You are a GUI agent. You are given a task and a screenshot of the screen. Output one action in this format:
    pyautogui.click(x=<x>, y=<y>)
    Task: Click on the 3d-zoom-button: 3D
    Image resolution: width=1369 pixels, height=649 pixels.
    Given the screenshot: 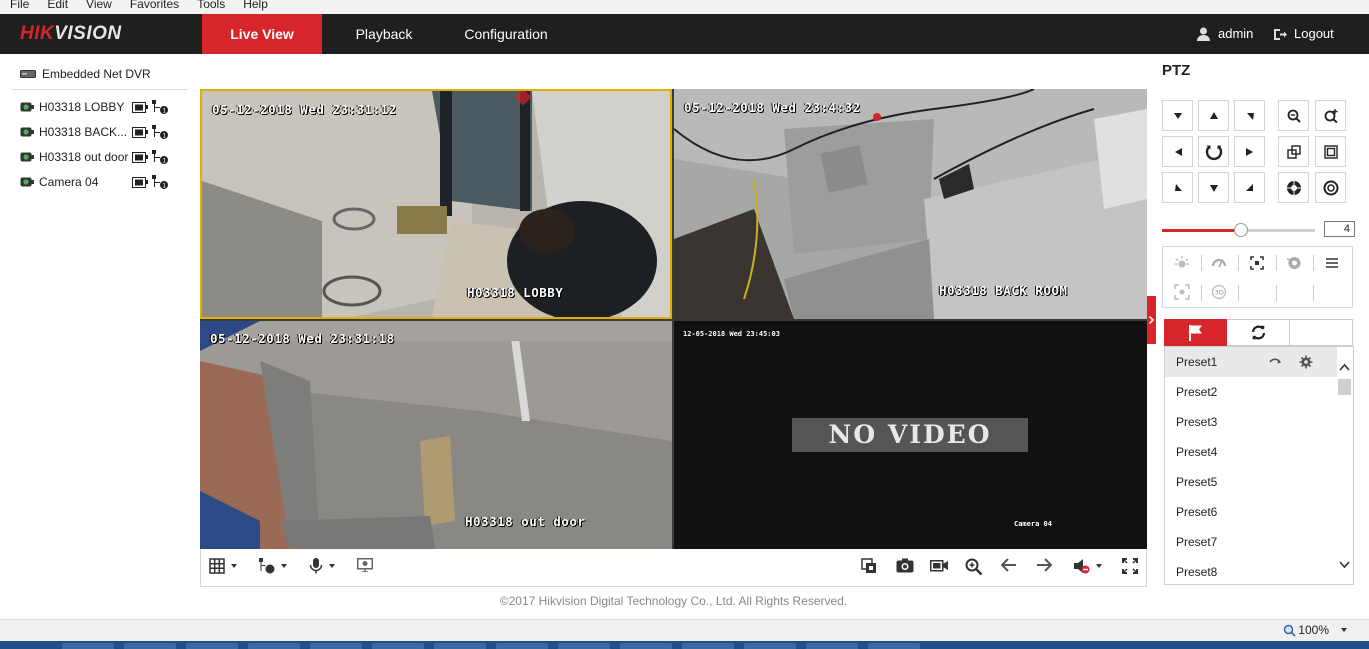 What is the action you would take?
    pyautogui.click(x=1219, y=292)
    